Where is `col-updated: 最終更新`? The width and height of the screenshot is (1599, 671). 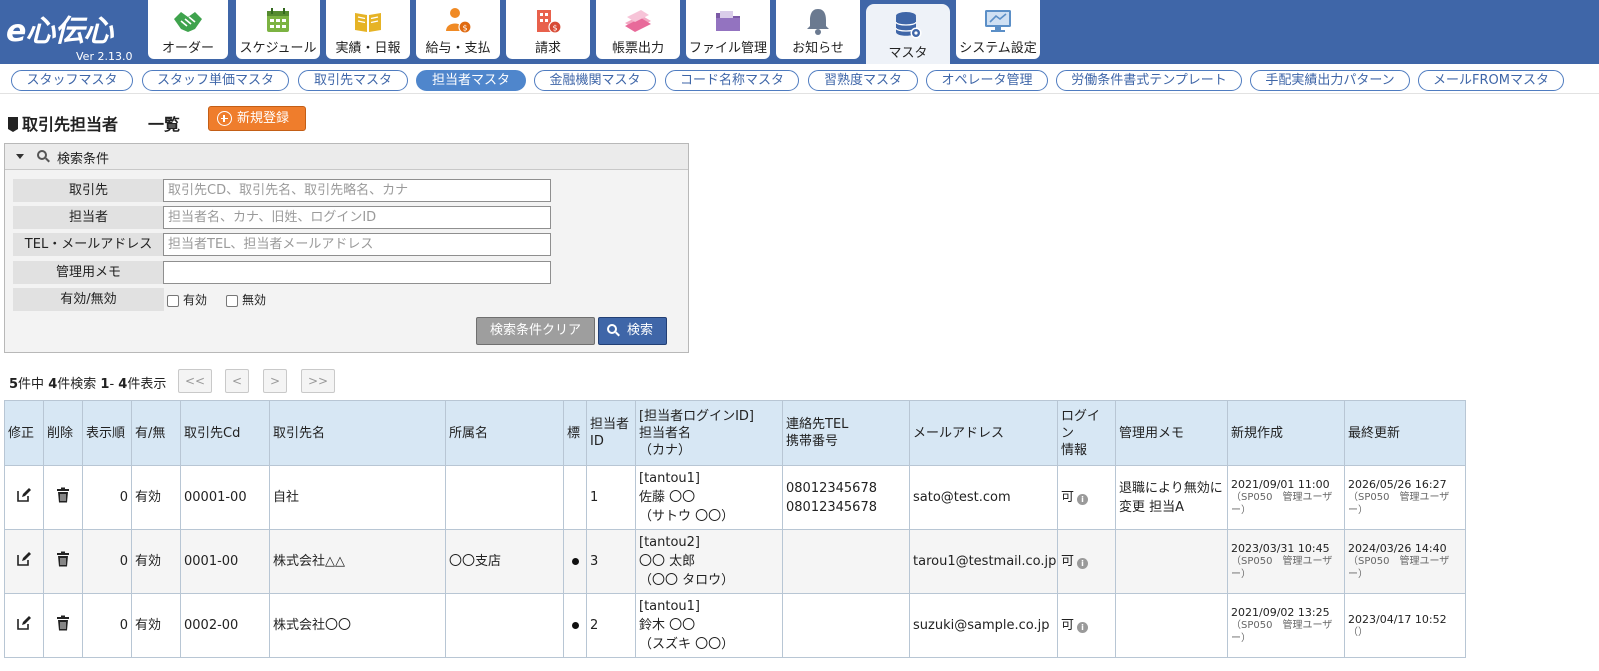 col-updated: 最終更新 is located at coordinates (1405, 433).